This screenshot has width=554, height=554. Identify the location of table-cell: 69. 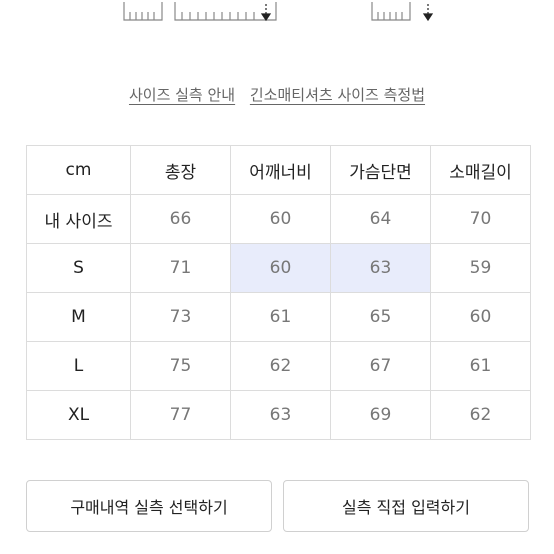
(380, 415).